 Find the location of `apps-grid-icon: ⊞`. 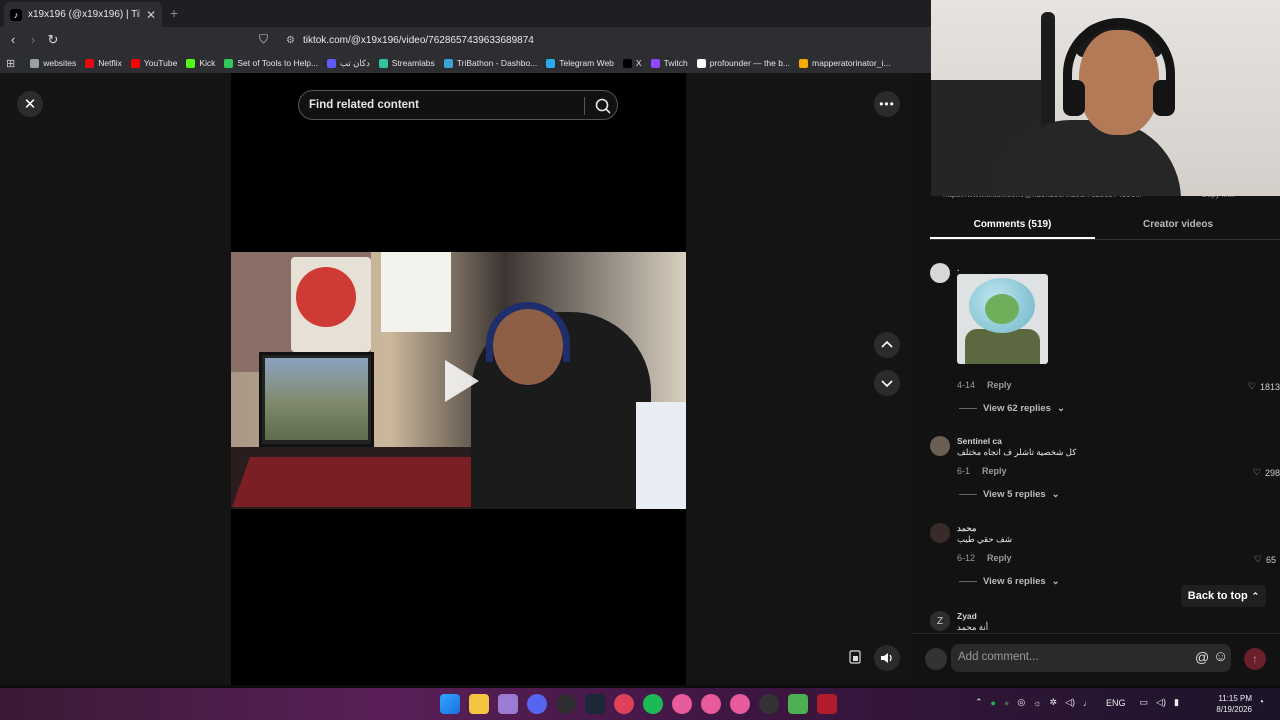

apps-grid-icon: ⊞ is located at coordinates (10, 63).